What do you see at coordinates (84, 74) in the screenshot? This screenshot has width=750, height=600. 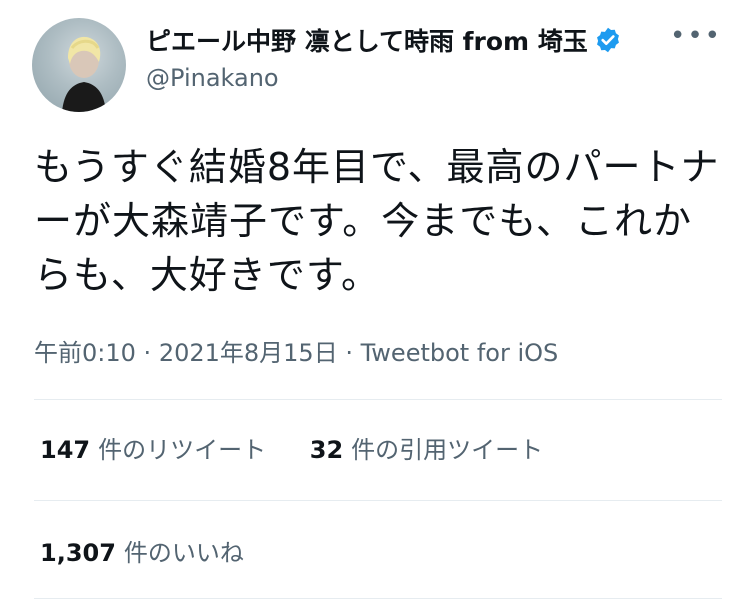 I see `avatar-photo` at bounding box center [84, 74].